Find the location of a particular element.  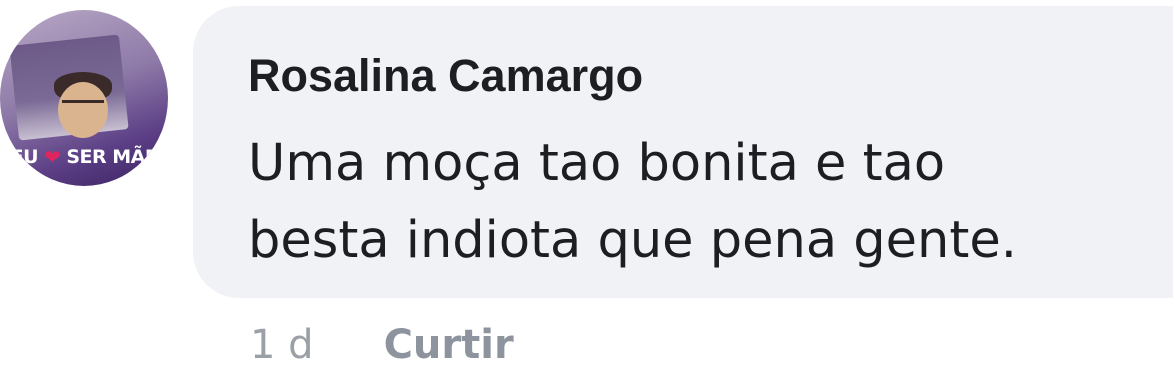

comment-timestamp: 1 d is located at coordinates (282, 345).